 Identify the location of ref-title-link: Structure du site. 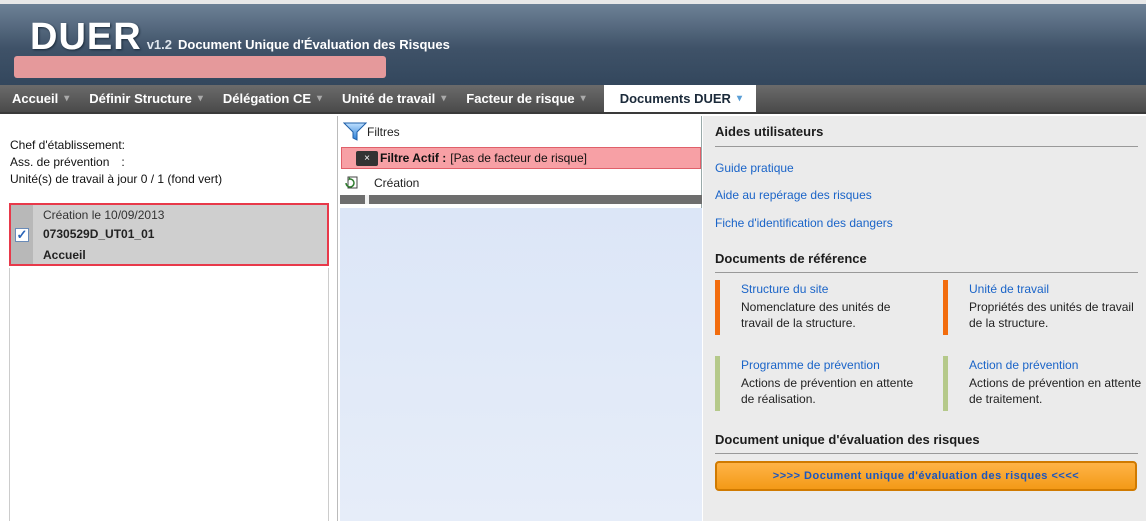
(784, 289).